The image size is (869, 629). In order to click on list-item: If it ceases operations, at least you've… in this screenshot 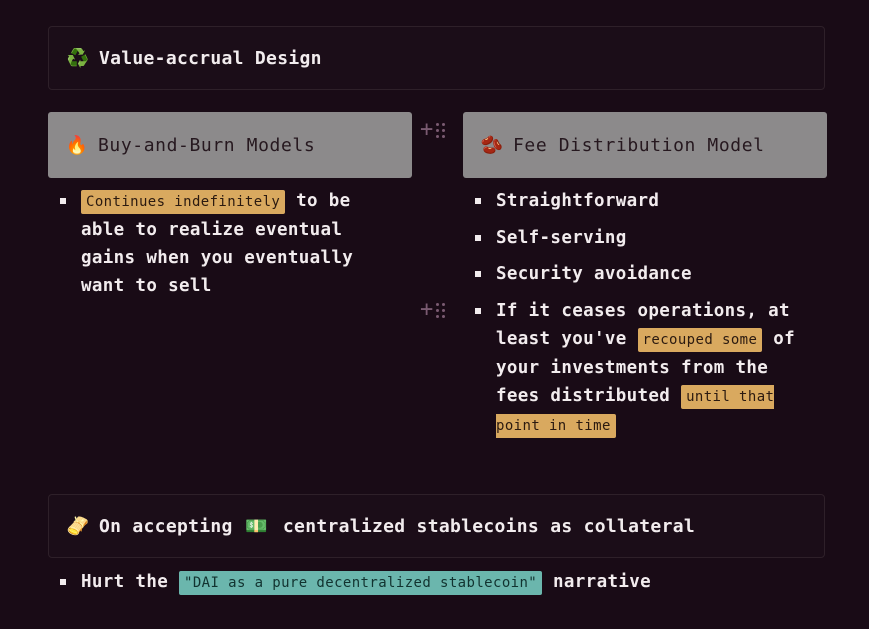, I will do `click(646, 368)`.